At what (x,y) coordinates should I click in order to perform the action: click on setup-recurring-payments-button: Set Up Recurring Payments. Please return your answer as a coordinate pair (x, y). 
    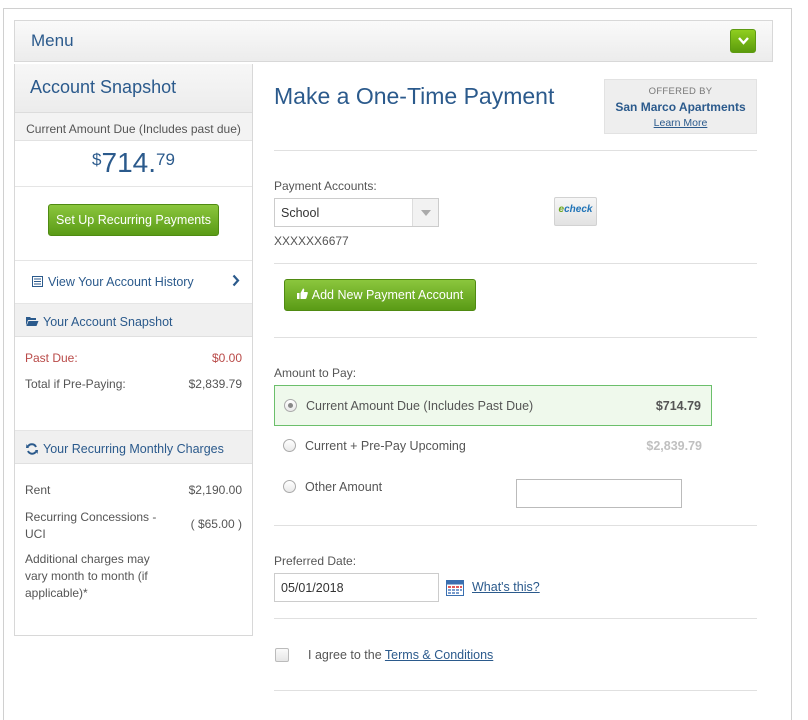
    Looking at the image, I should click on (133, 220).